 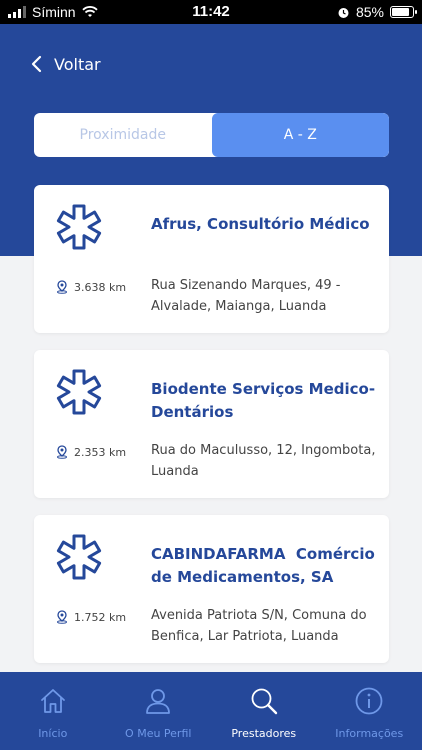 I want to click on provider-distance: 3.638 km, so click(x=90, y=287).